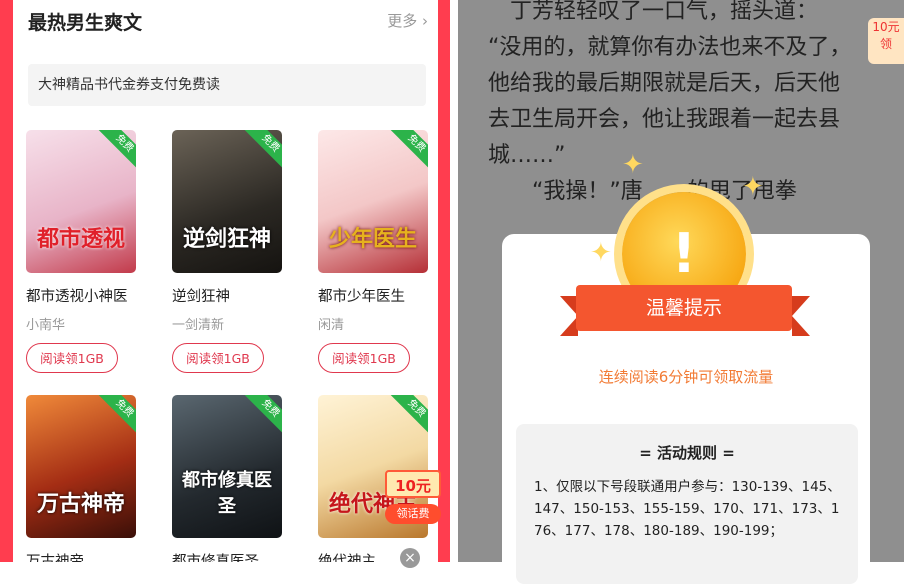  What do you see at coordinates (885, 44) in the screenshot?
I see `side-coupon-label: 领` at bounding box center [885, 44].